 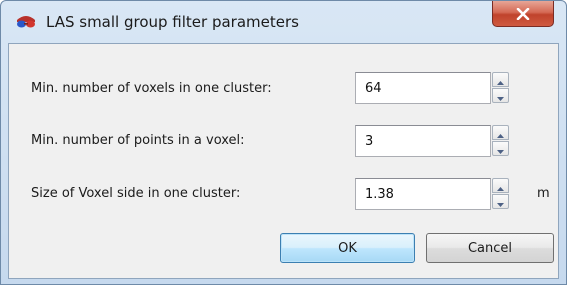 I want to click on points-per-voxel-input, so click(x=423, y=141).